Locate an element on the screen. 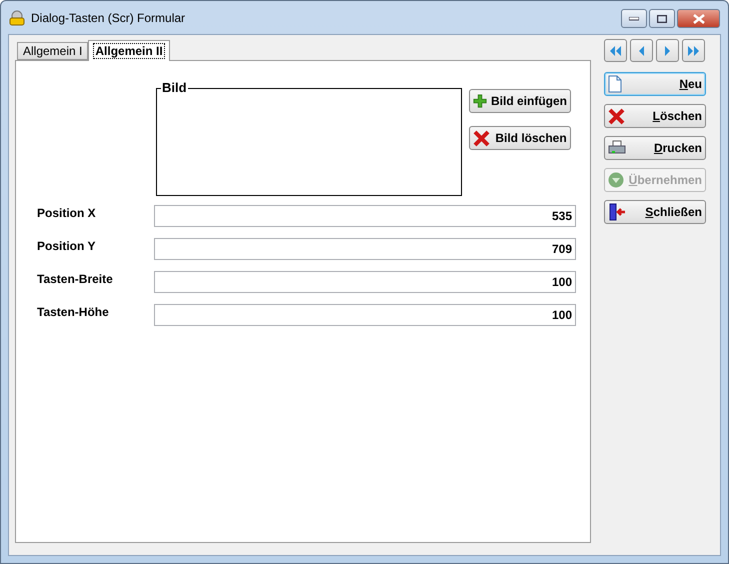 The width and height of the screenshot is (729, 564). minimize-button is located at coordinates (634, 18).